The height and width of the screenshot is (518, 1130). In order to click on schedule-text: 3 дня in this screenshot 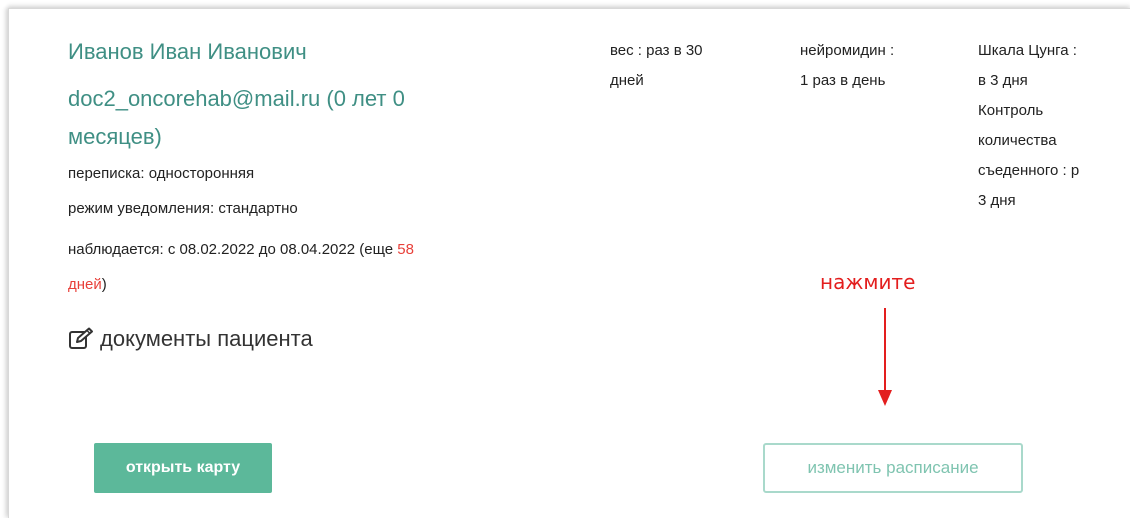, I will do `click(997, 200)`.